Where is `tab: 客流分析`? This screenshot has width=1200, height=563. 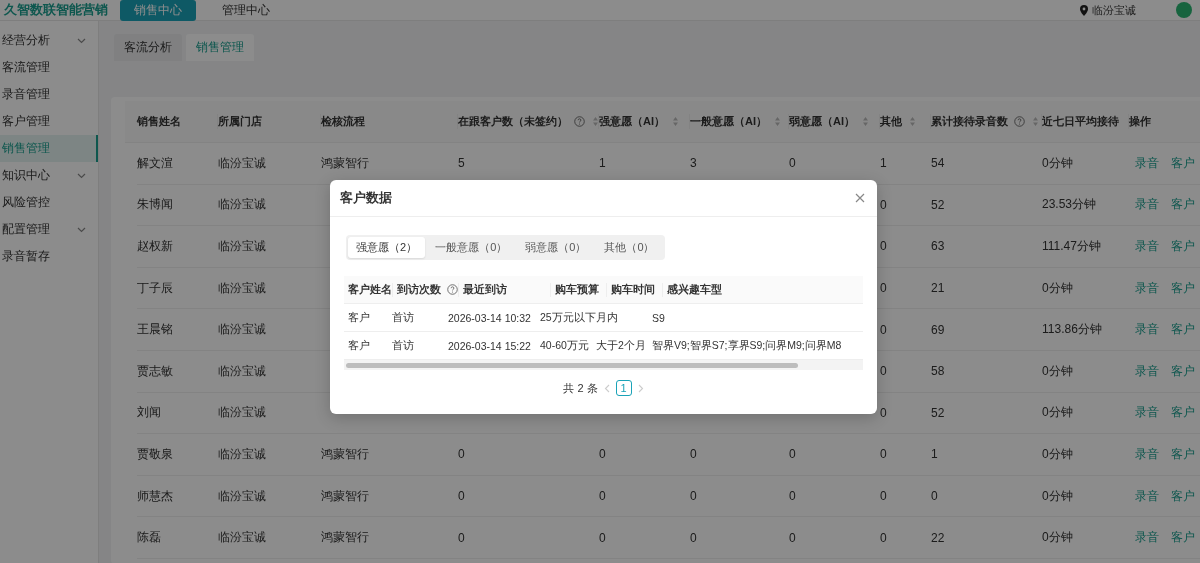 tab: 客流分析 is located at coordinates (148, 47).